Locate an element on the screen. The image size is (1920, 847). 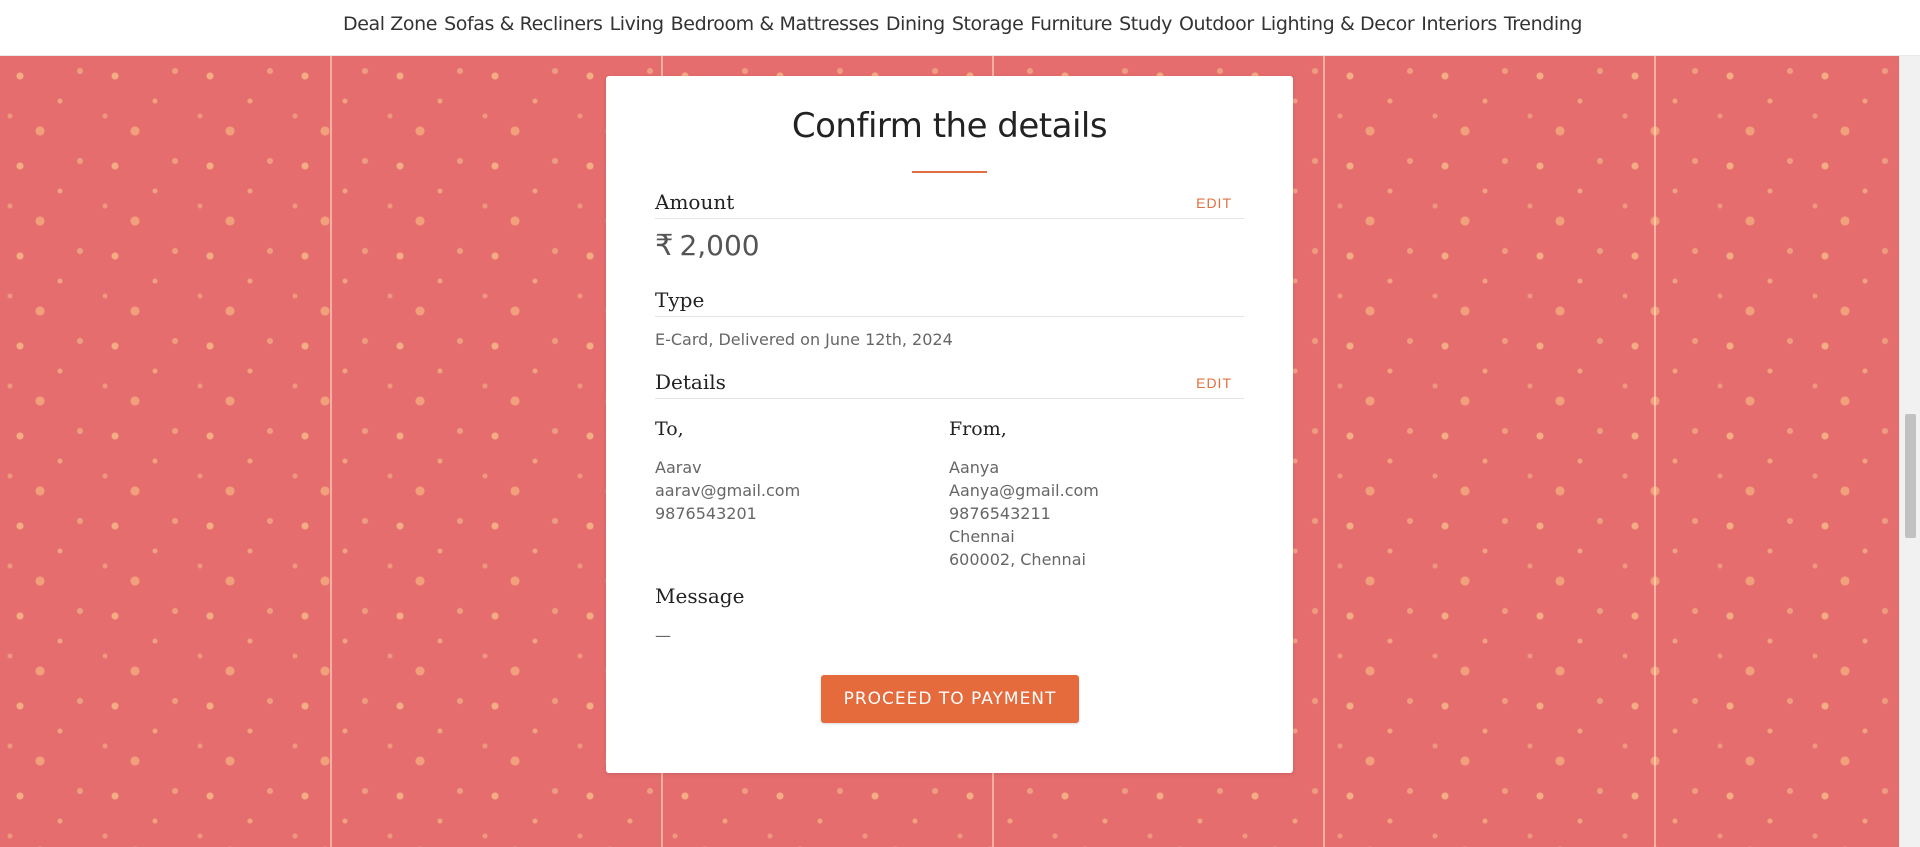
recipient-phone: 9876543201 is located at coordinates (706, 513).